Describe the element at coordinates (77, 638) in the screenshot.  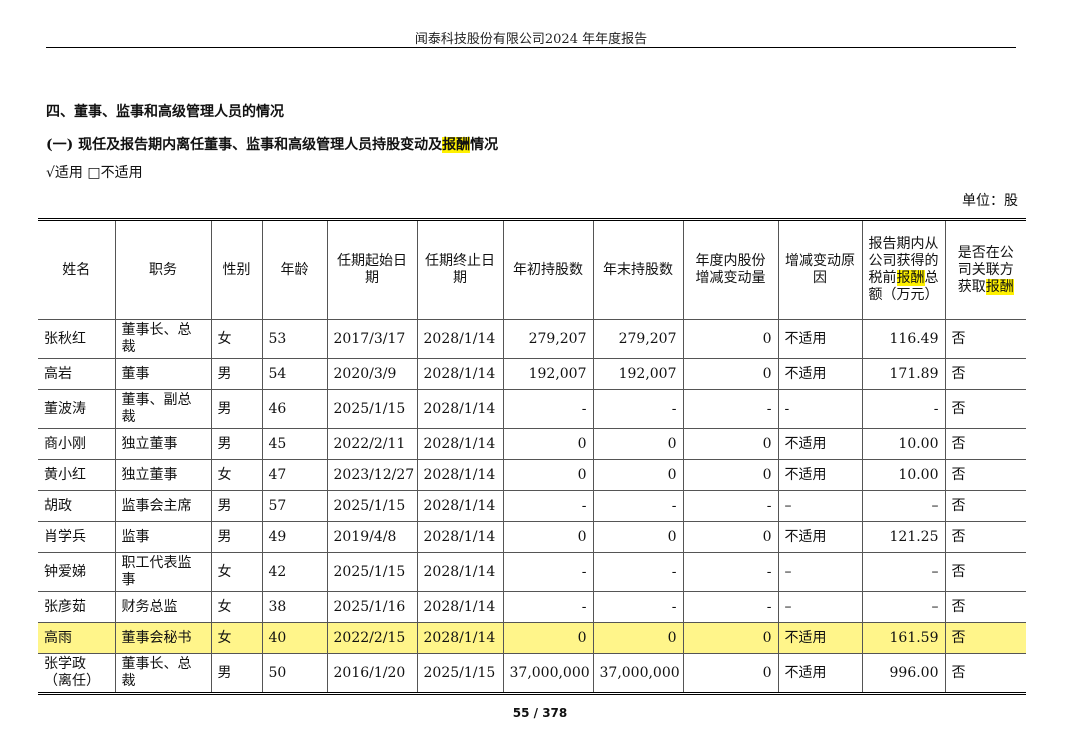
I see `cell-name: 高雨` at that location.